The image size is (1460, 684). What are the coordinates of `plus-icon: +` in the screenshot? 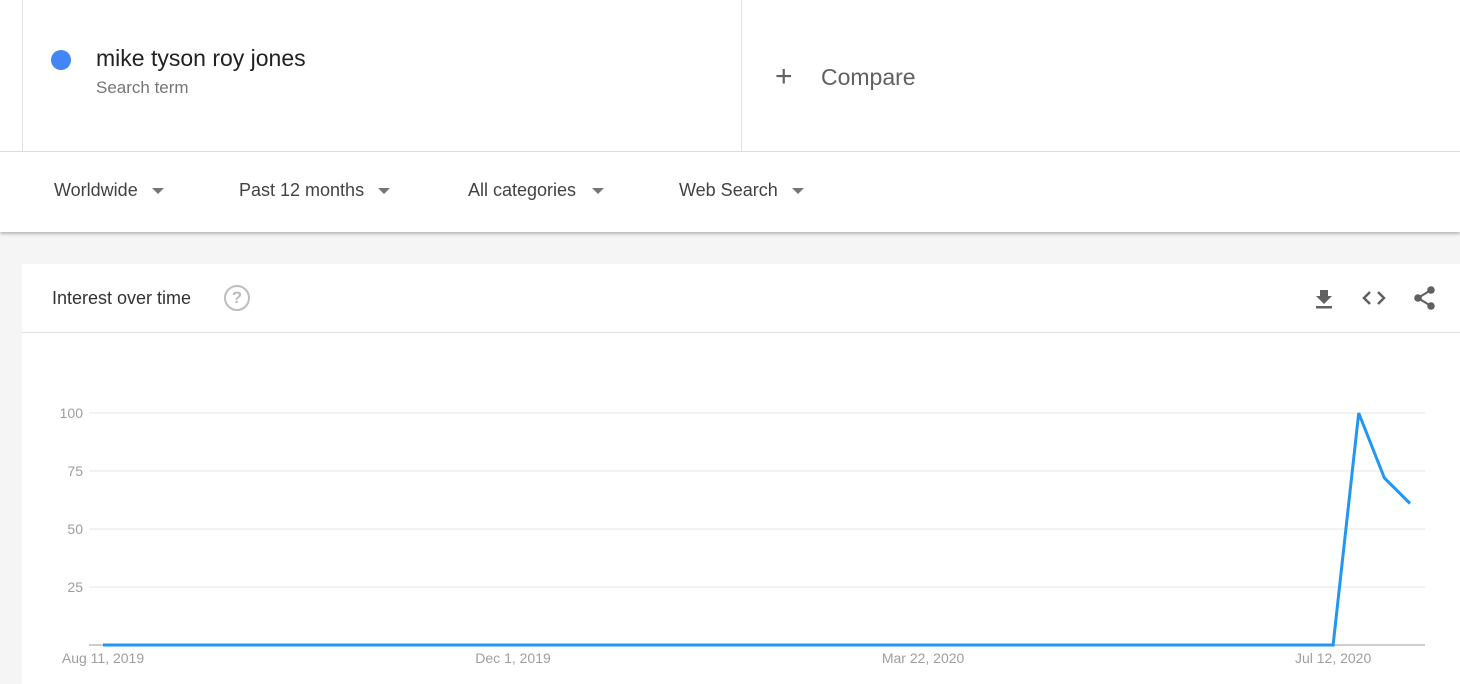 It's located at (784, 76).